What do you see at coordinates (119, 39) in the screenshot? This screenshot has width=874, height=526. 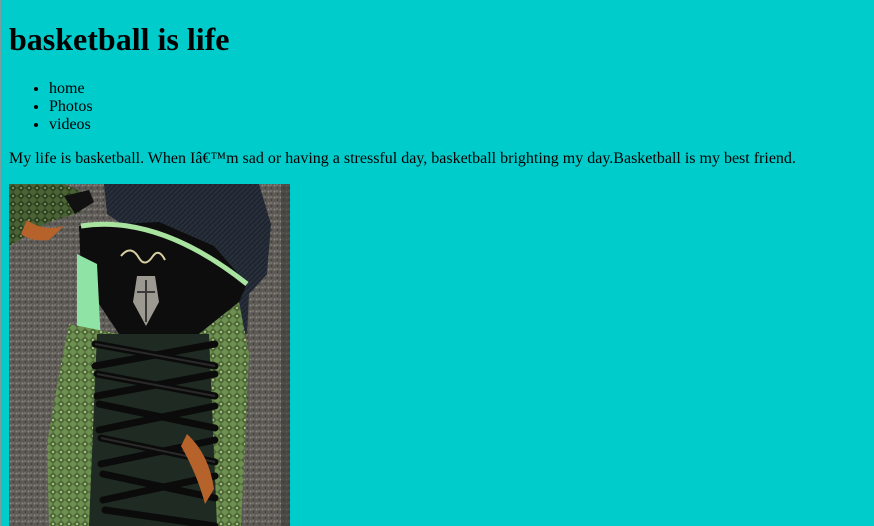 I see `page-title: basketball is life` at bounding box center [119, 39].